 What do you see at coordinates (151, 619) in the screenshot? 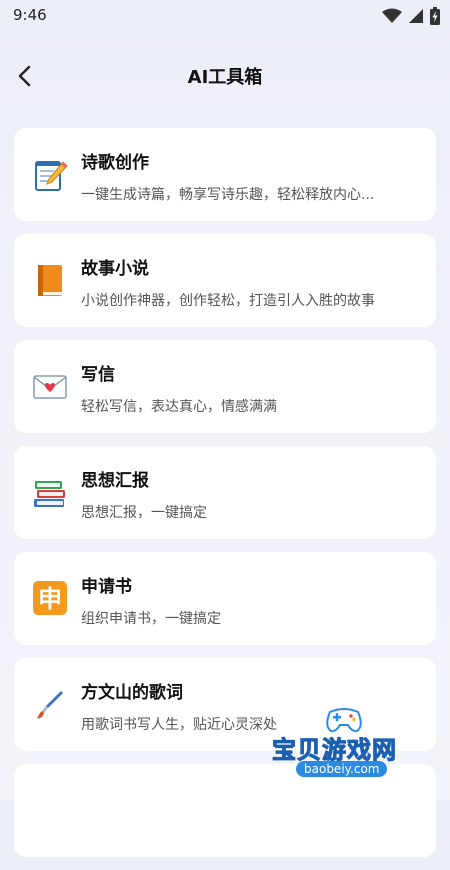
I see `tool-description: 组织申请书，一键搞定` at bounding box center [151, 619].